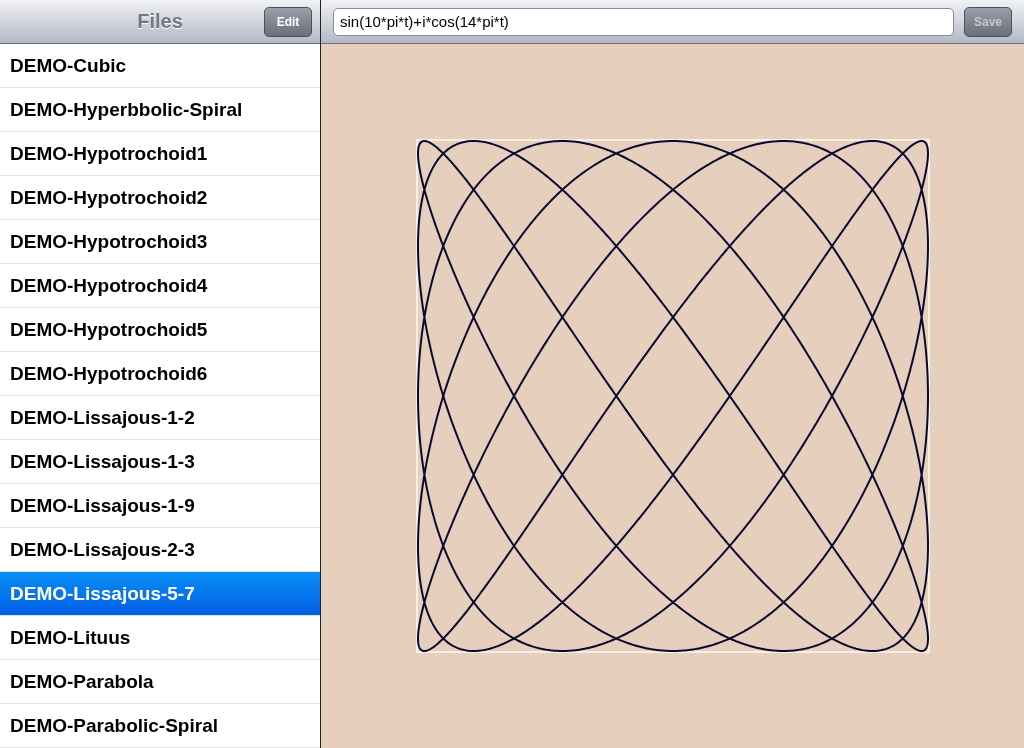 The width and height of the screenshot is (1024, 748). What do you see at coordinates (160, 198) in the screenshot?
I see `file-item: DEMO-Hypotrochoid2` at bounding box center [160, 198].